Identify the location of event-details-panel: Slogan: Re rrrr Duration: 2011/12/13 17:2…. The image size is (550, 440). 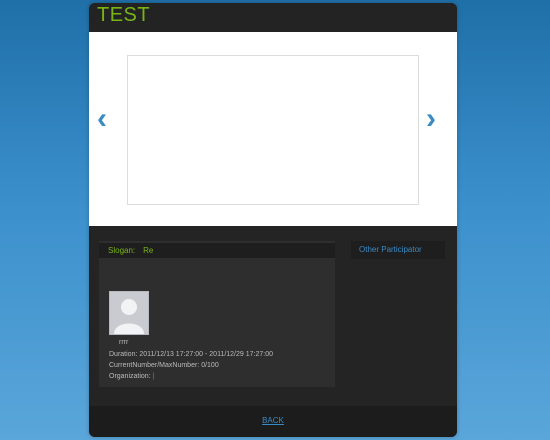
(217, 314).